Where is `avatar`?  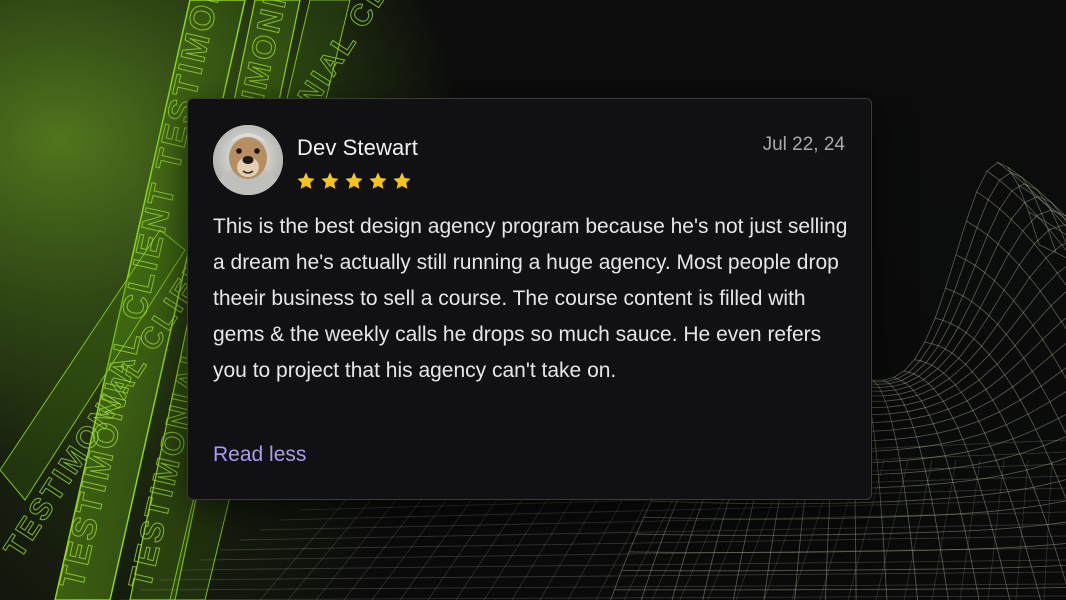 avatar is located at coordinates (248, 160).